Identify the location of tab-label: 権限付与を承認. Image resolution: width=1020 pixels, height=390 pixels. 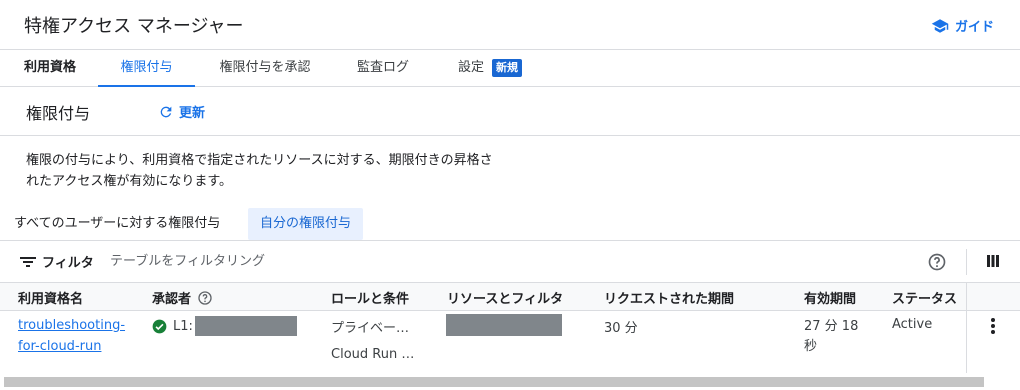
(265, 67).